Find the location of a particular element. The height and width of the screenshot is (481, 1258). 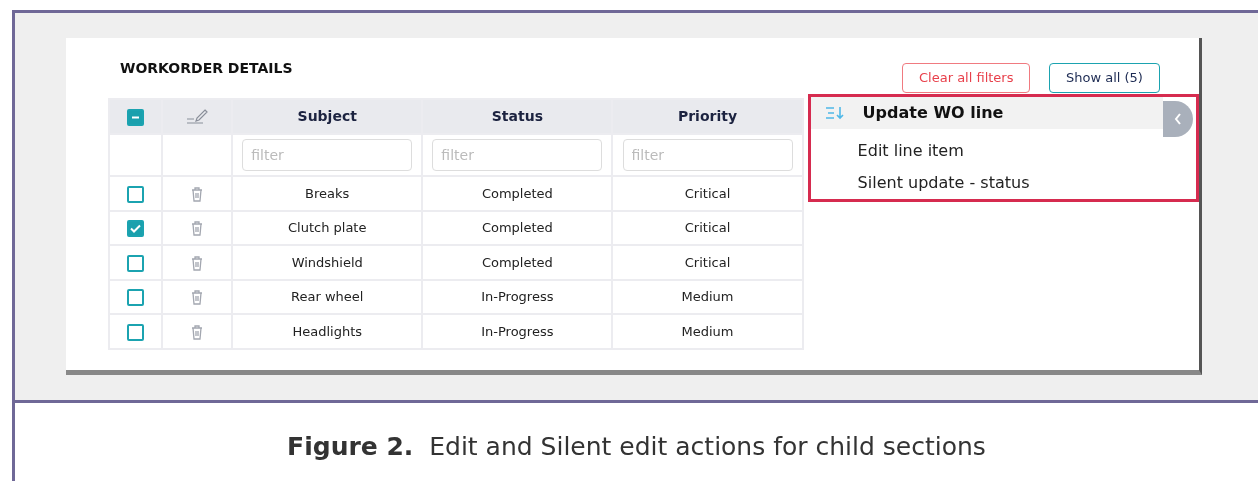

sort-icon is located at coordinates (834, 113).